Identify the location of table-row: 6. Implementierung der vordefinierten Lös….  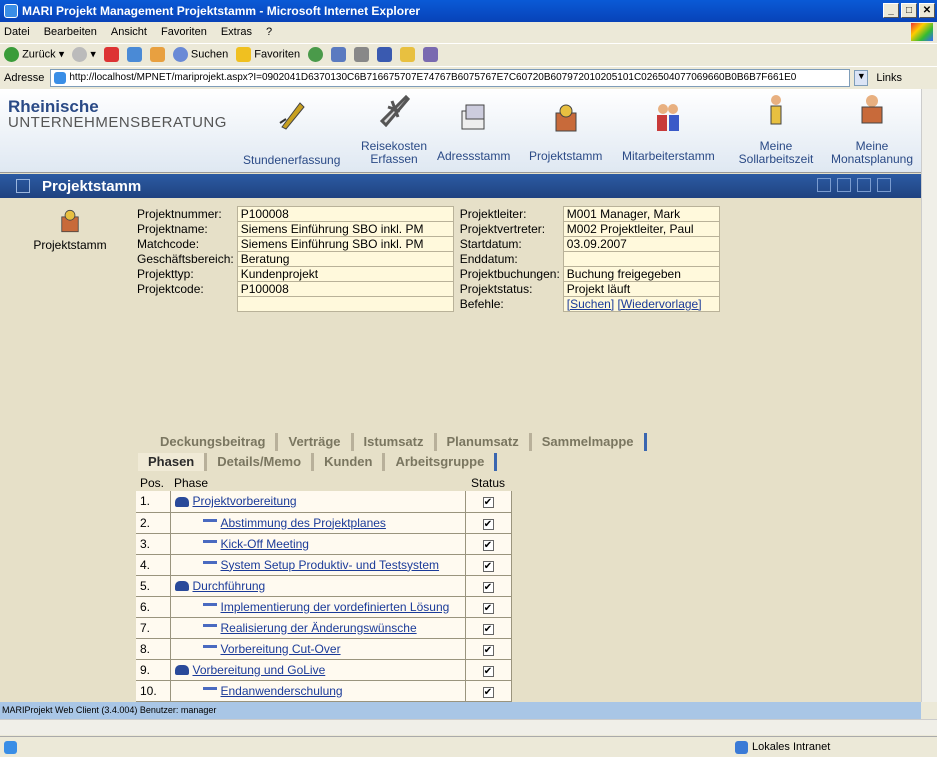
(324, 607).